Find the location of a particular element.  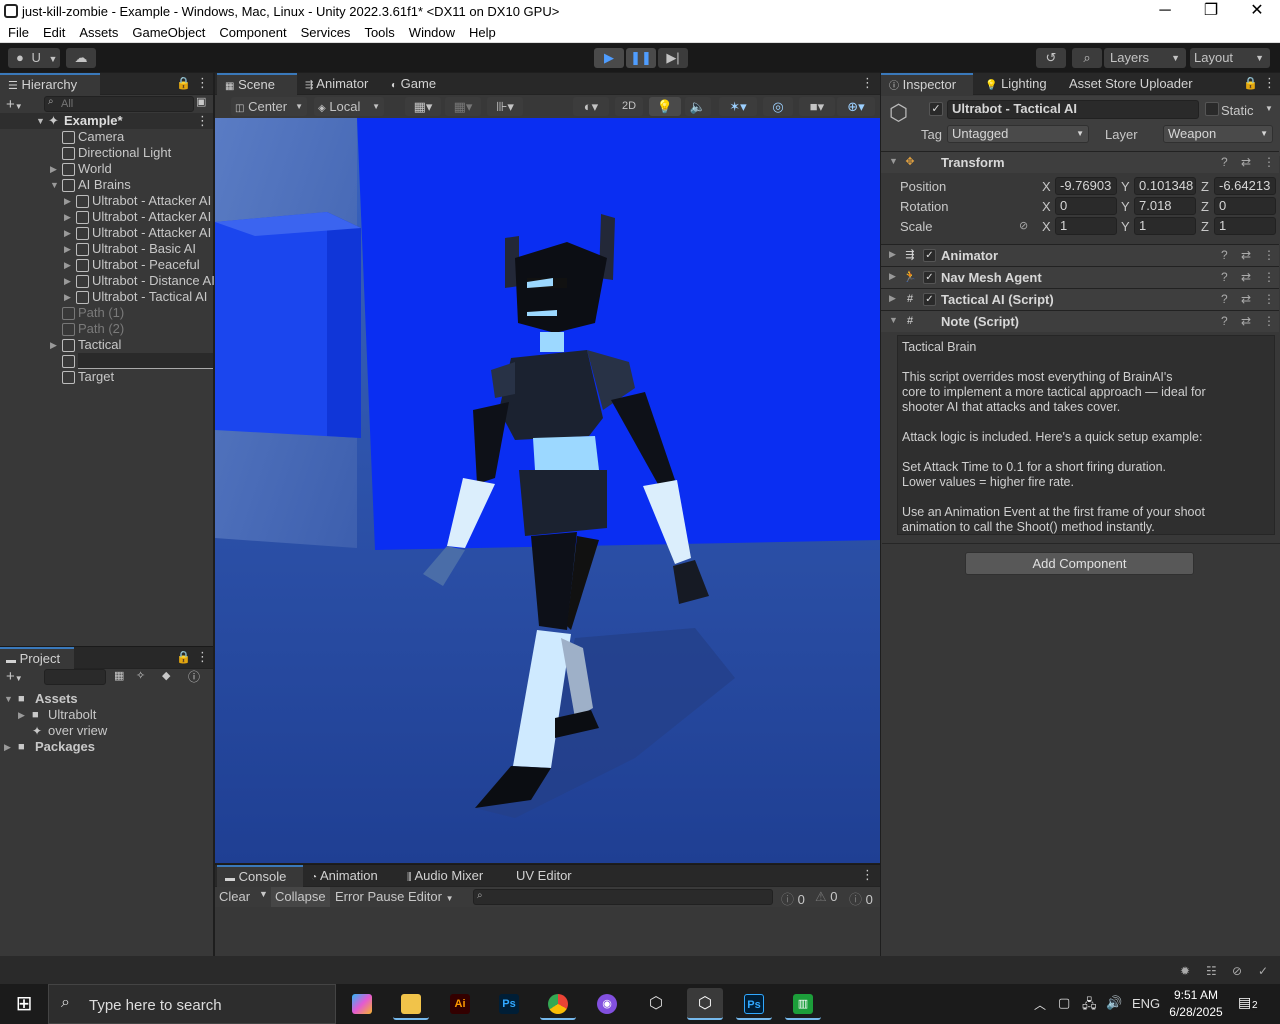

hierarchy-item: ▶ Ultrabot - Tactical AI is located at coordinates (106, 297).